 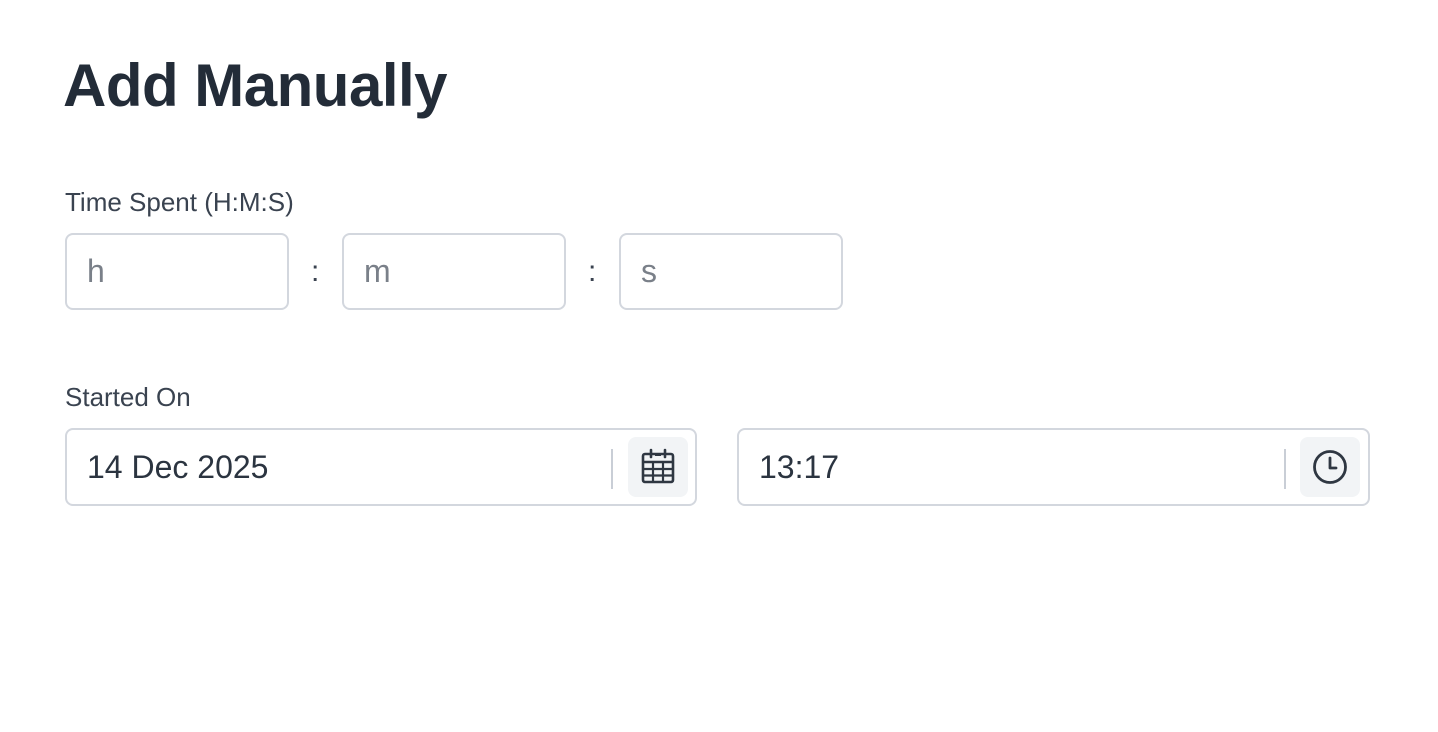 What do you see at coordinates (1053, 467) in the screenshot?
I see `time-picker-field: 13:17` at bounding box center [1053, 467].